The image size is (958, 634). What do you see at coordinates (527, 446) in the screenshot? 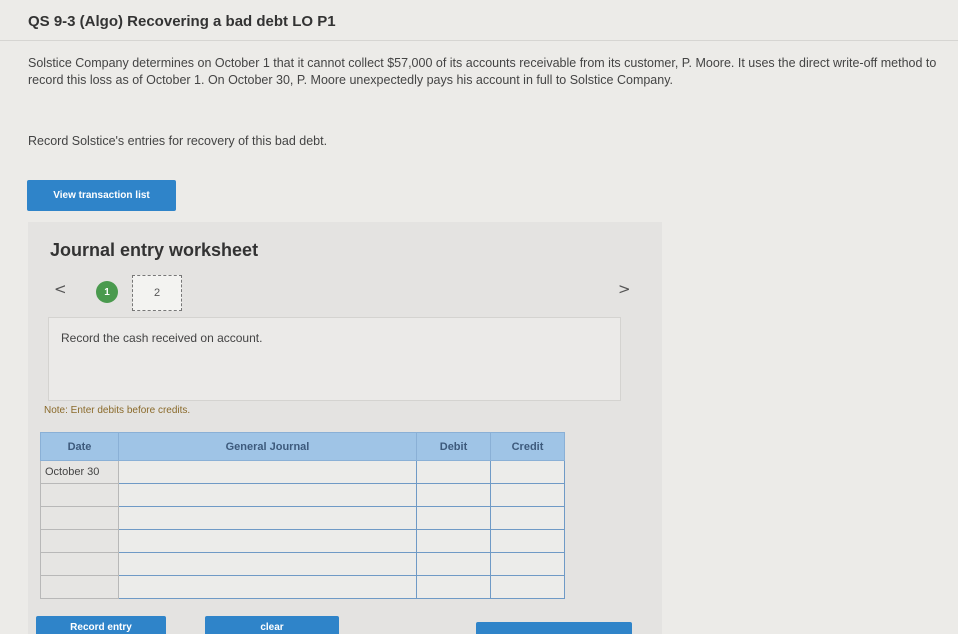
I see `credit-column-header: Credit` at bounding box center [527, 446].